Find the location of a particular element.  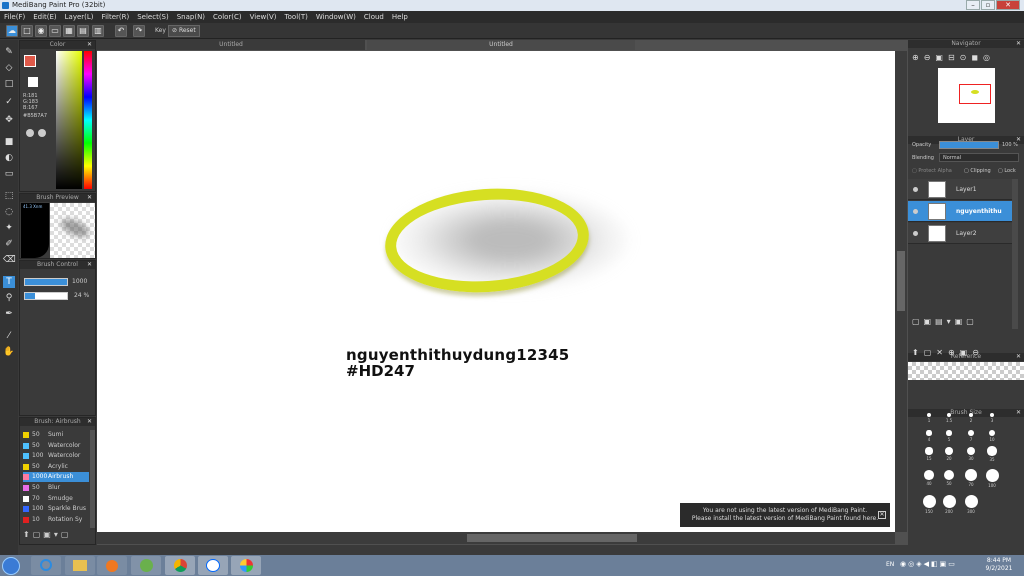

shape-tool-icon: □ is located at coordinates (9, 84).